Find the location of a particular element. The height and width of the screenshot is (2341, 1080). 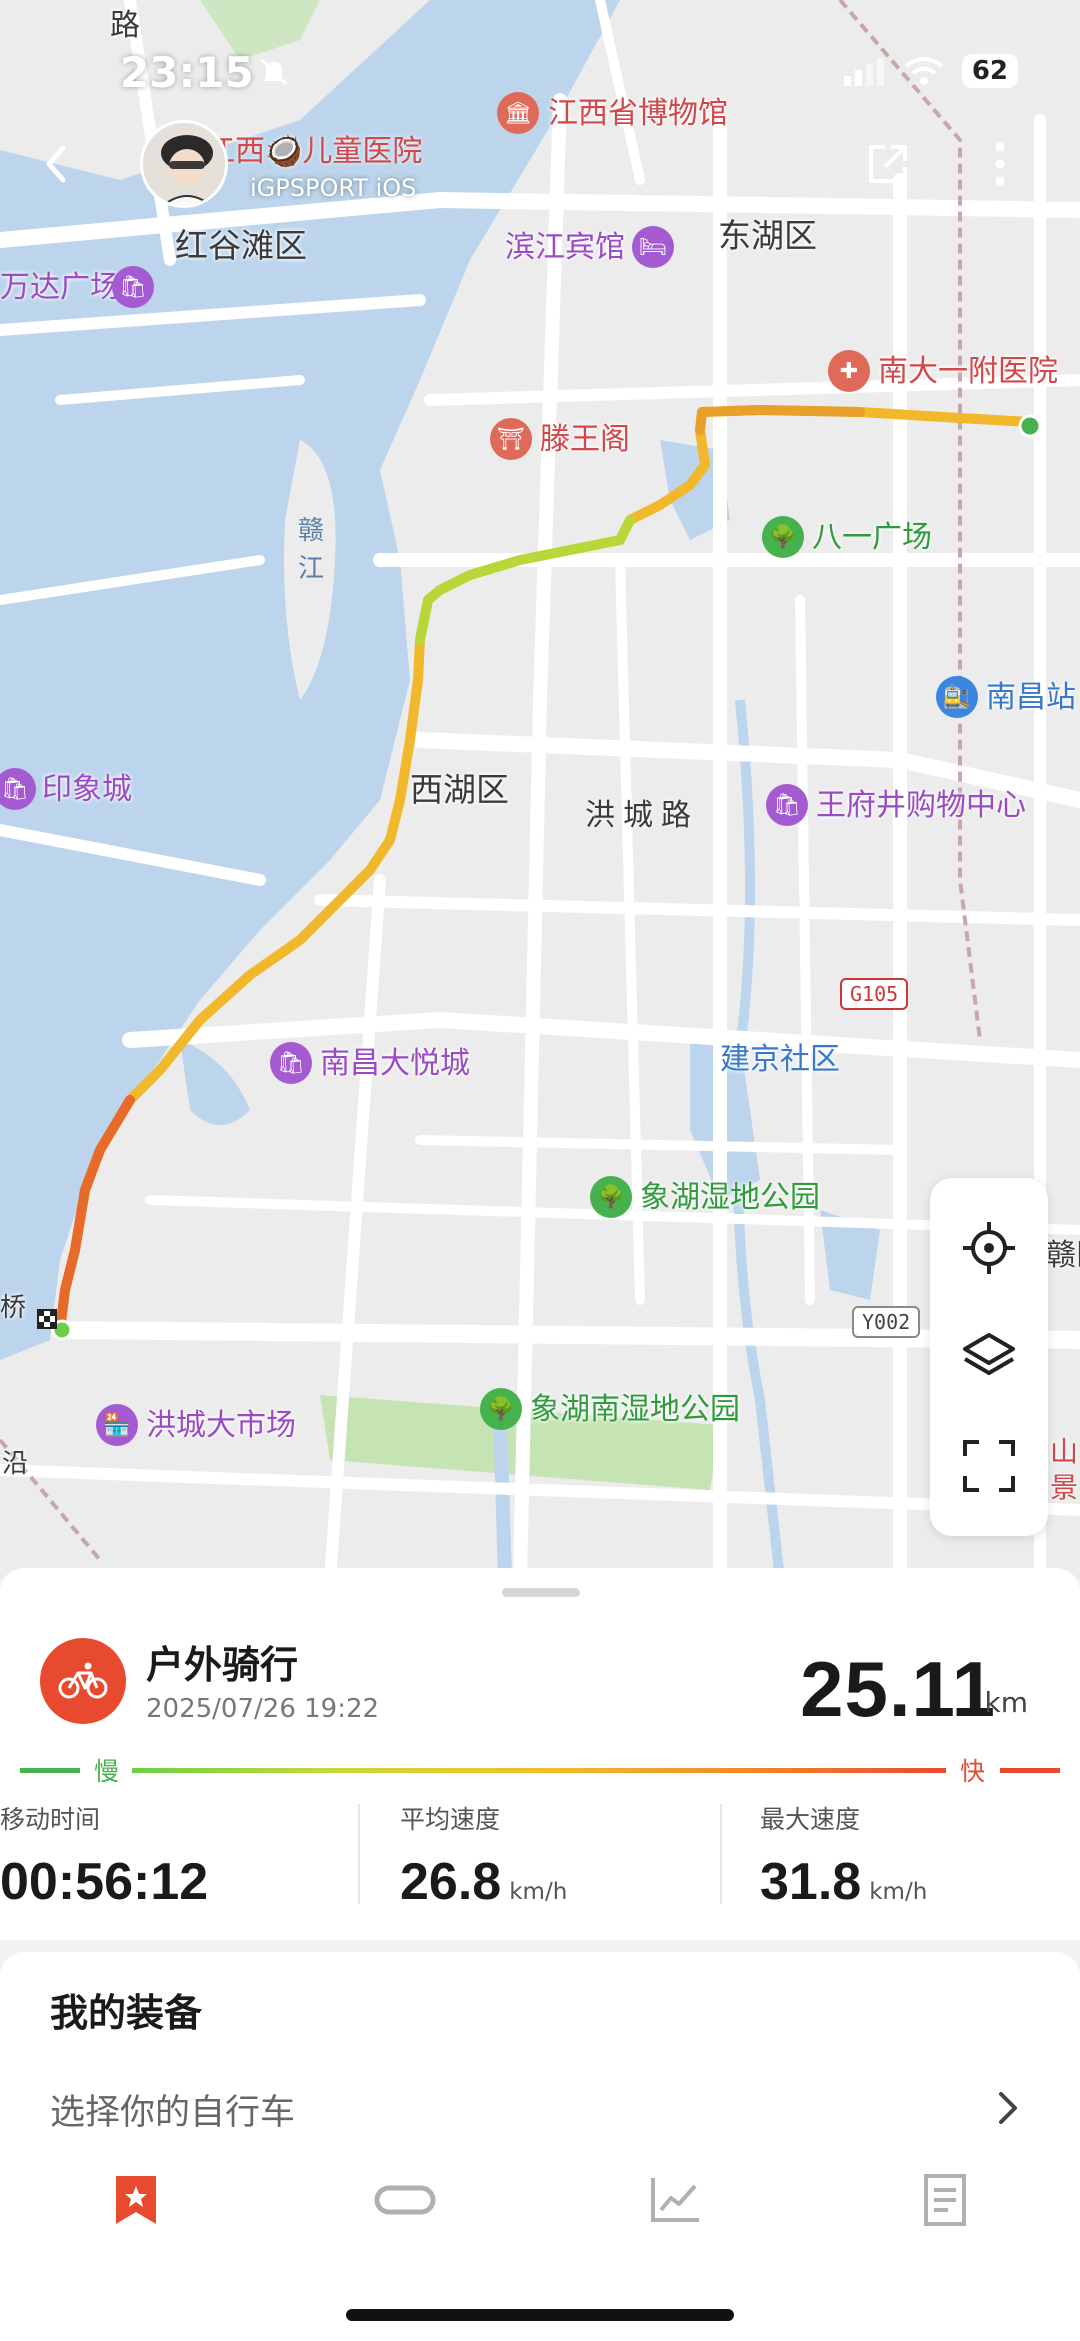

avatar is located at coordinates (184, 164).